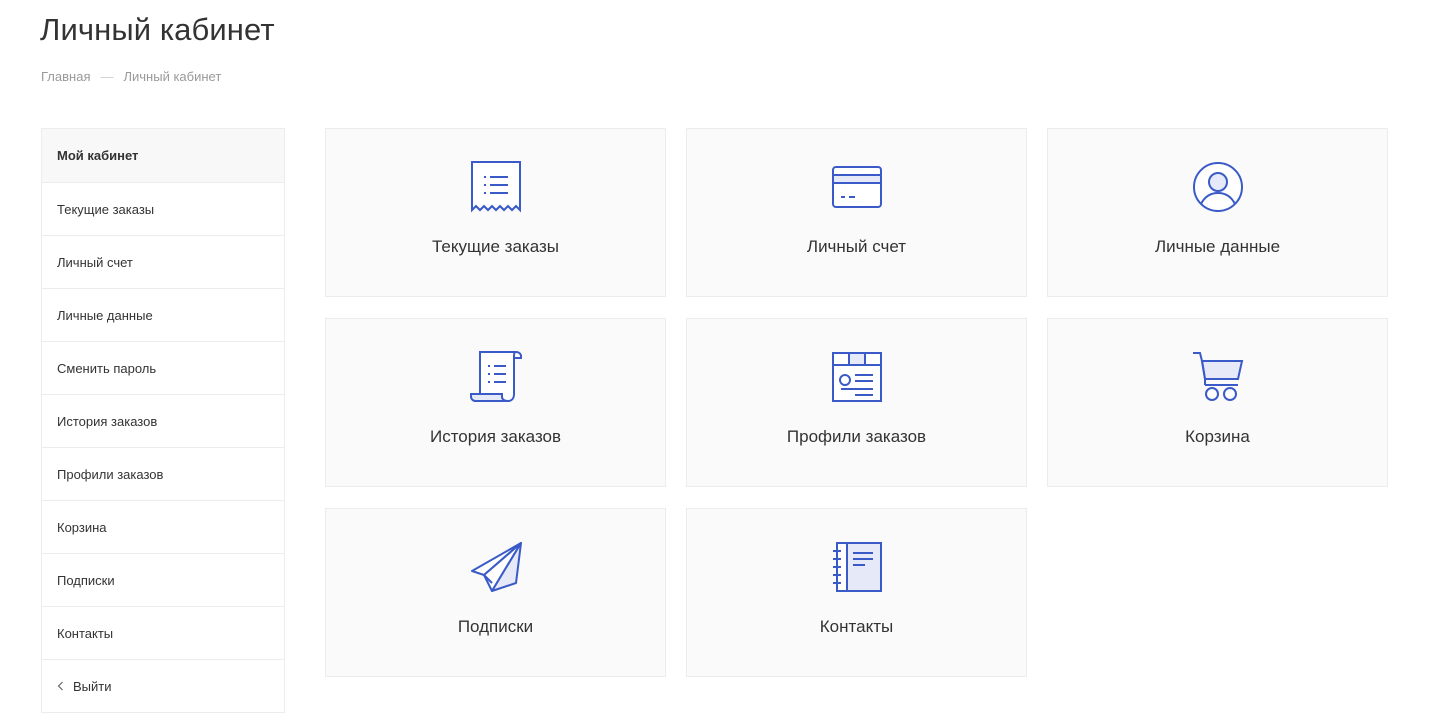 The width and height of the screenshot is (1435, 727). I want to click on tile-label: Личные данные, so click(1217, 246).